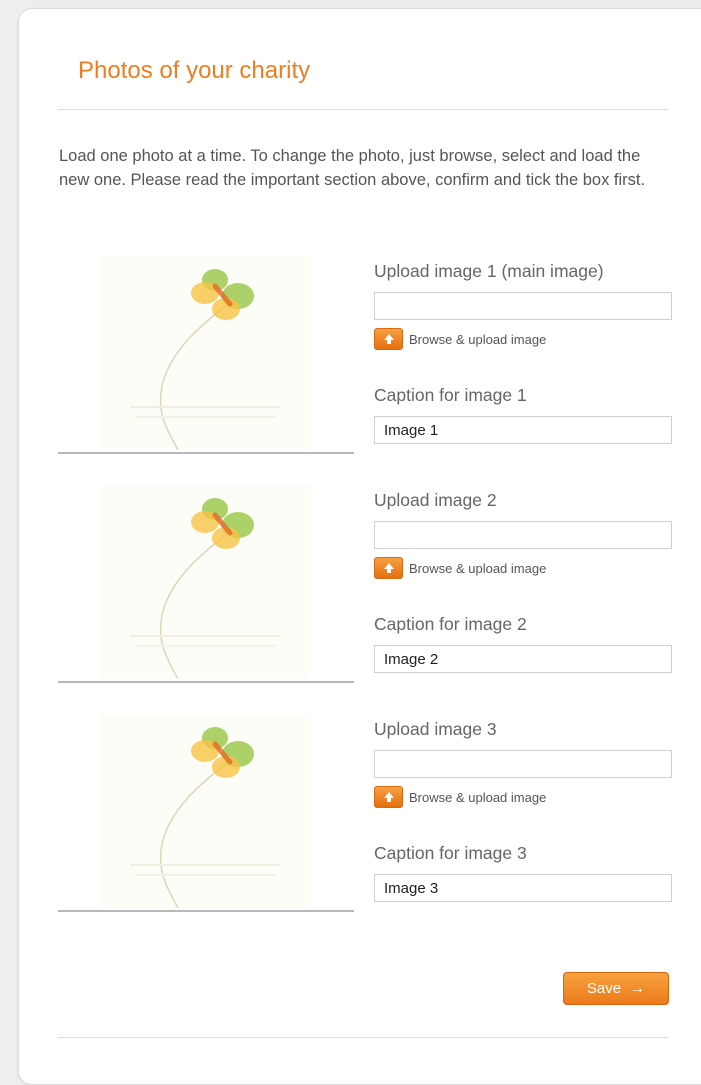  What do you see at coordinates (637, 988) in the screenshot?
I see `arrow-right-icon: →` at bounding box center [637, 988].